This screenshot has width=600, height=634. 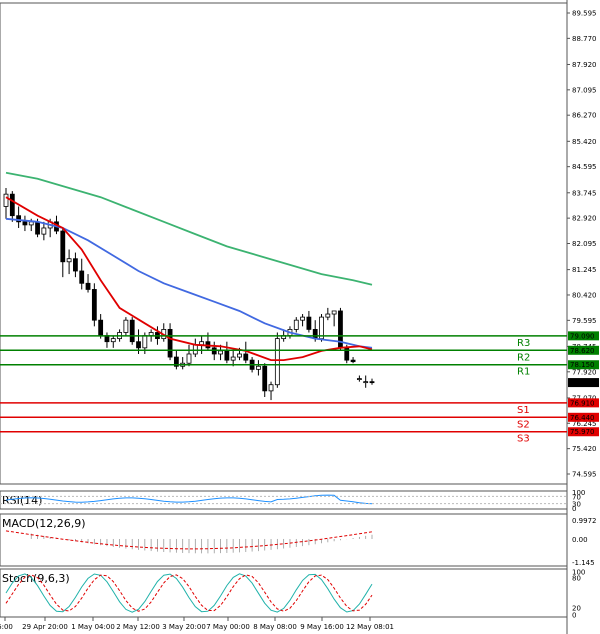 What do you see at coordinates (584, 475) in the screenshot?
I see `price-tick-label: 74.595` at bounding box center [584, 475].